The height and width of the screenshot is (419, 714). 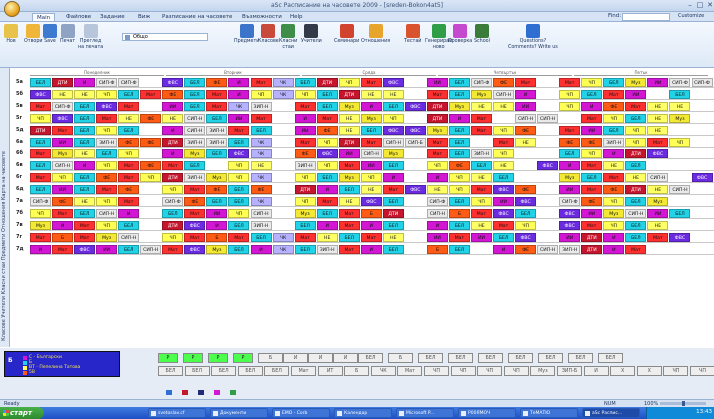 What do you see at coordinates (357, 371) in the screenshot?
I see `unplaced-card: Б` at bounding box center [357, 371].